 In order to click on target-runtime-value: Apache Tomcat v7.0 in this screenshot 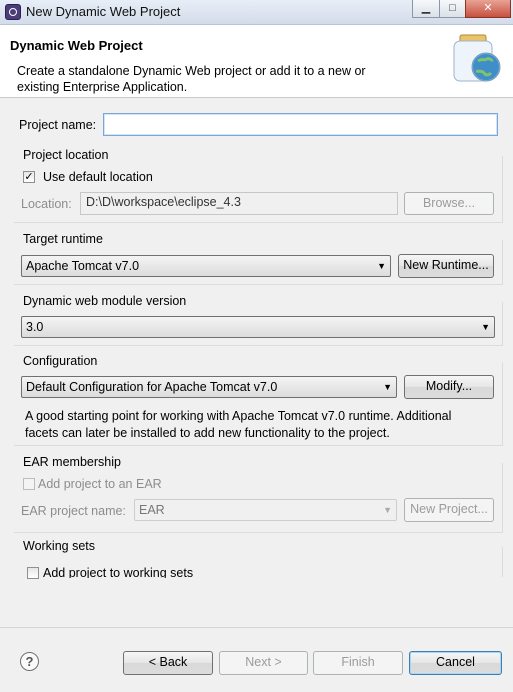, I will do `click(83, 266)`.